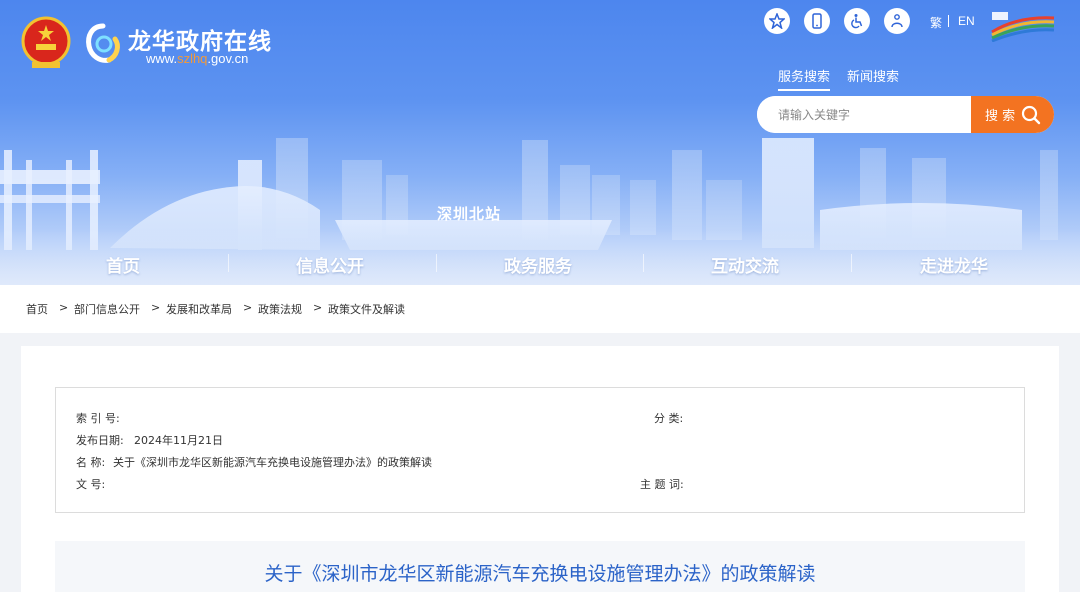 The width and height of the screenshot is (1080, 592). What do you see at coordinates (804, 78) in the screenshot?
I see `search-tab-service: 服务搜索` at bounding box center [804, 78].